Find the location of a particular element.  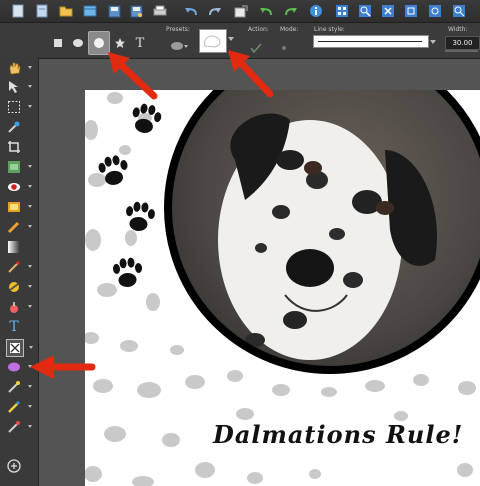

actual-size-icon is located at coordinates (435, 11).